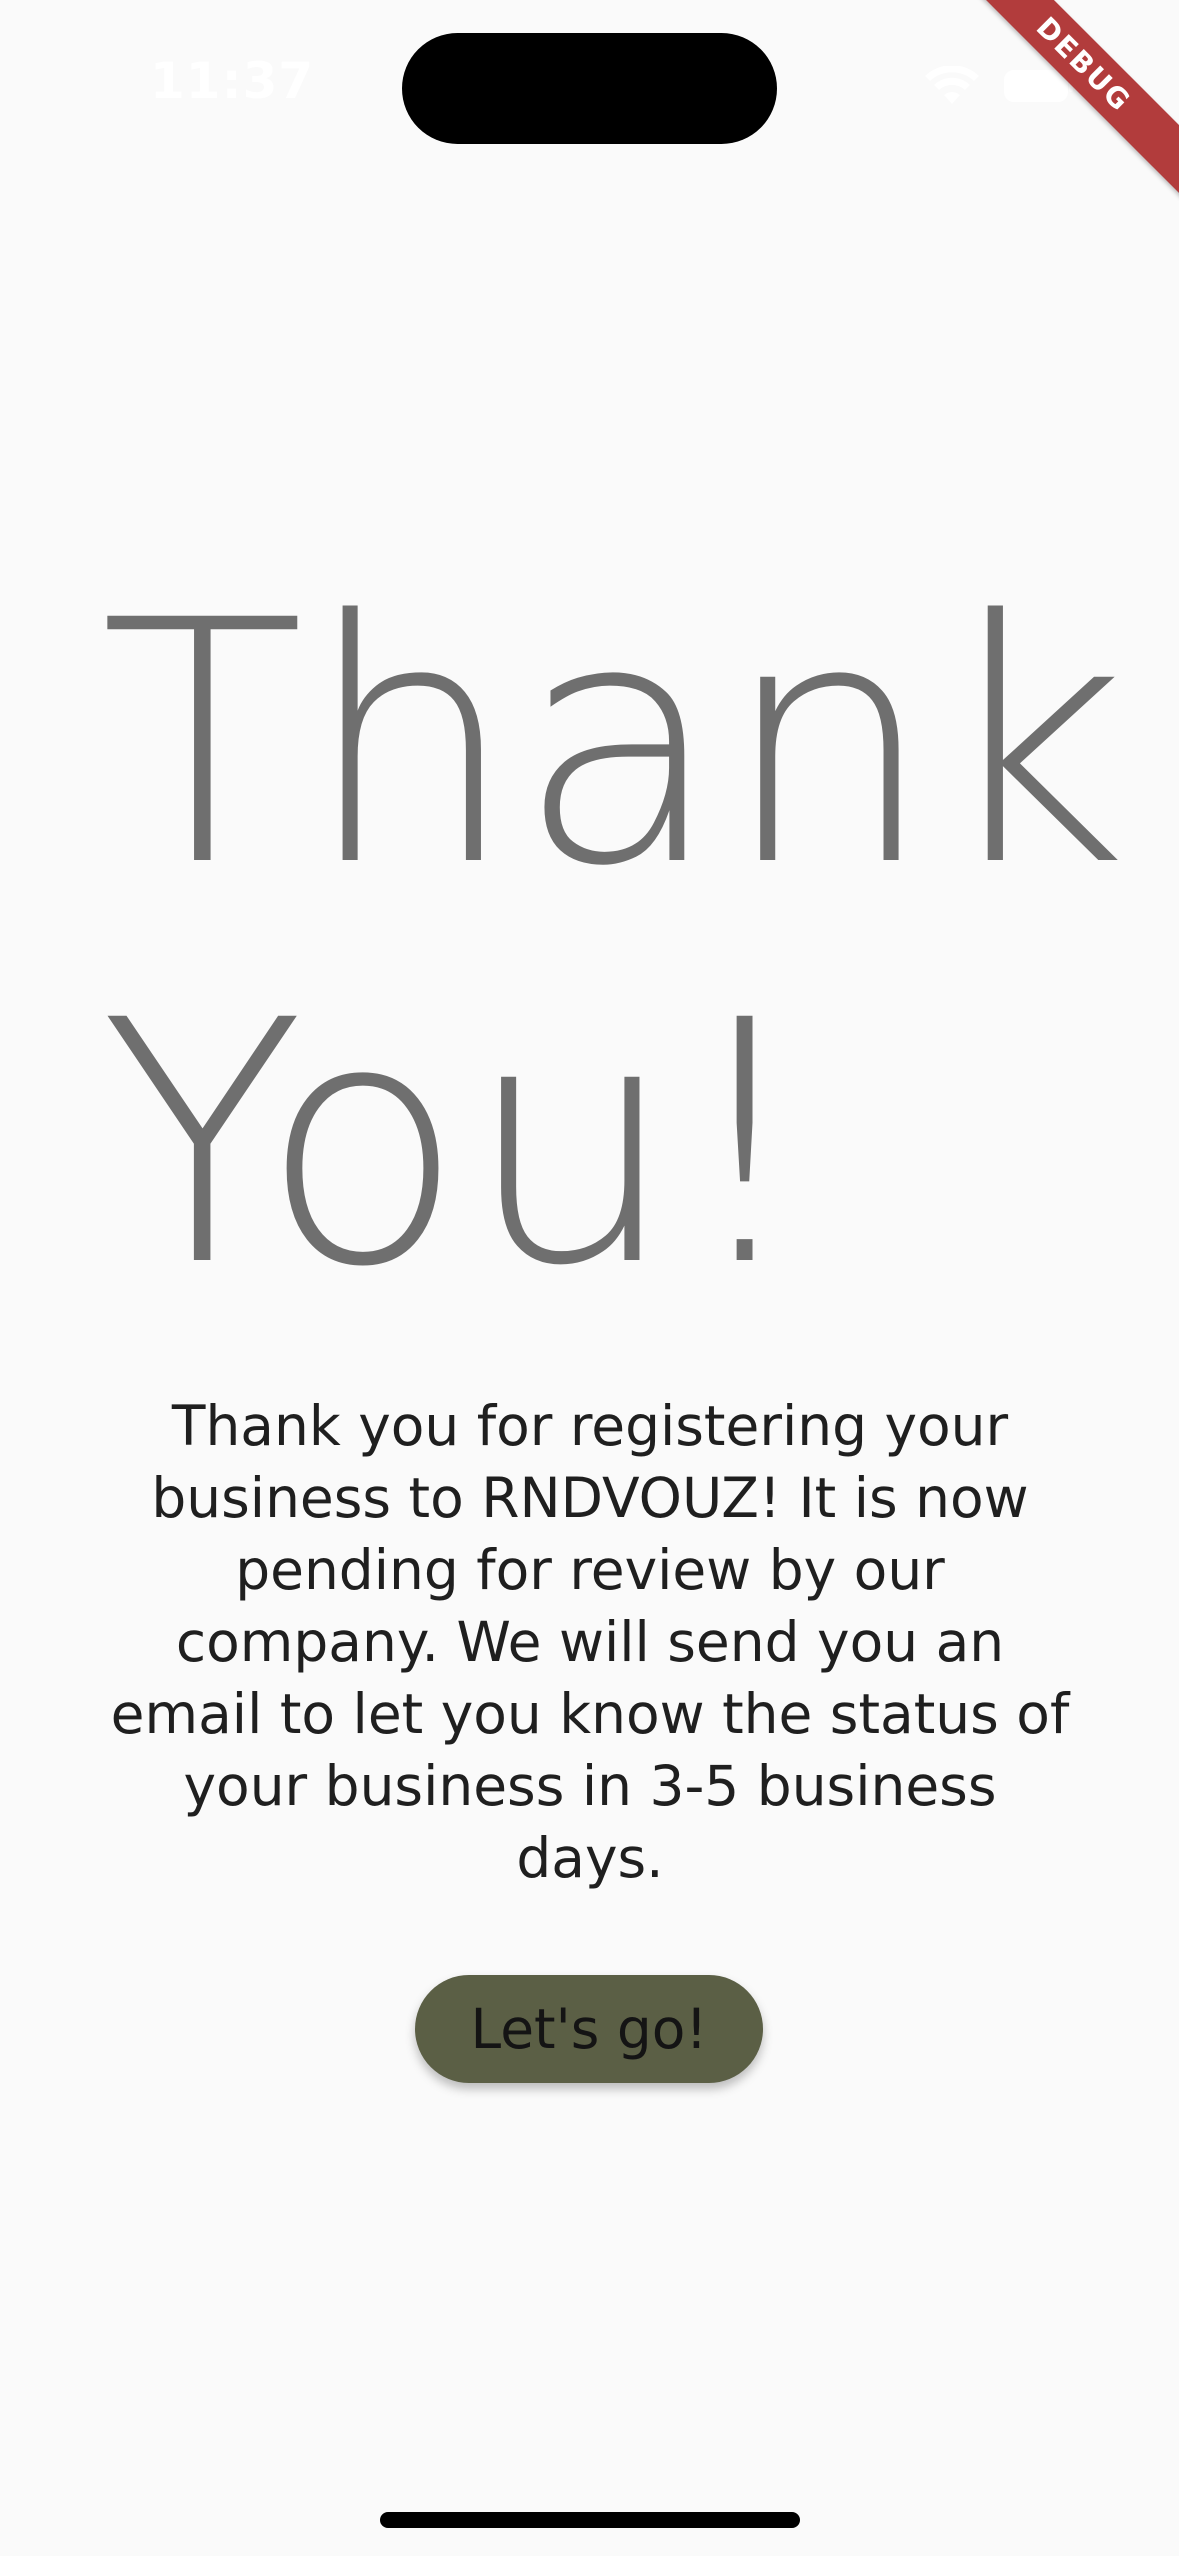 Image resolution: width=1179 pixels, height=2556 pixels. What do you see at coordinates (589, 88) in the screenshot?
I see `dynamic-island` at bounding box center [589, 88].